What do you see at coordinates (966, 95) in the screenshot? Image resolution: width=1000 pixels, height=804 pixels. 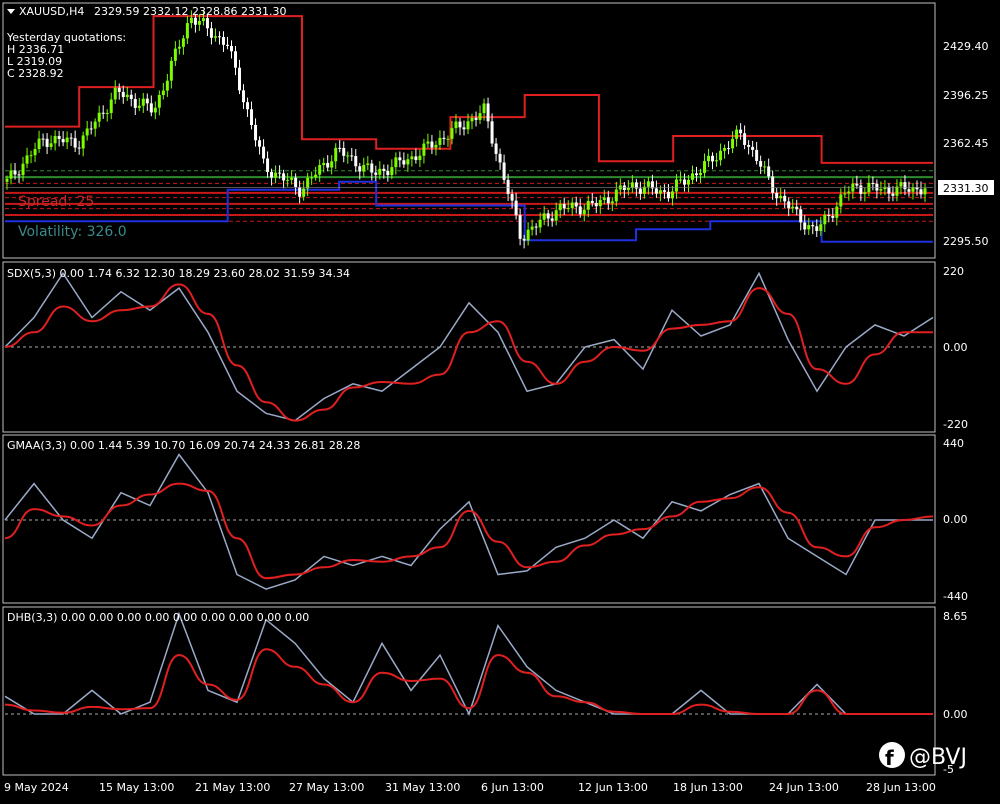 I see `price-tick: 2396.25` at bounding box center [966, 95].